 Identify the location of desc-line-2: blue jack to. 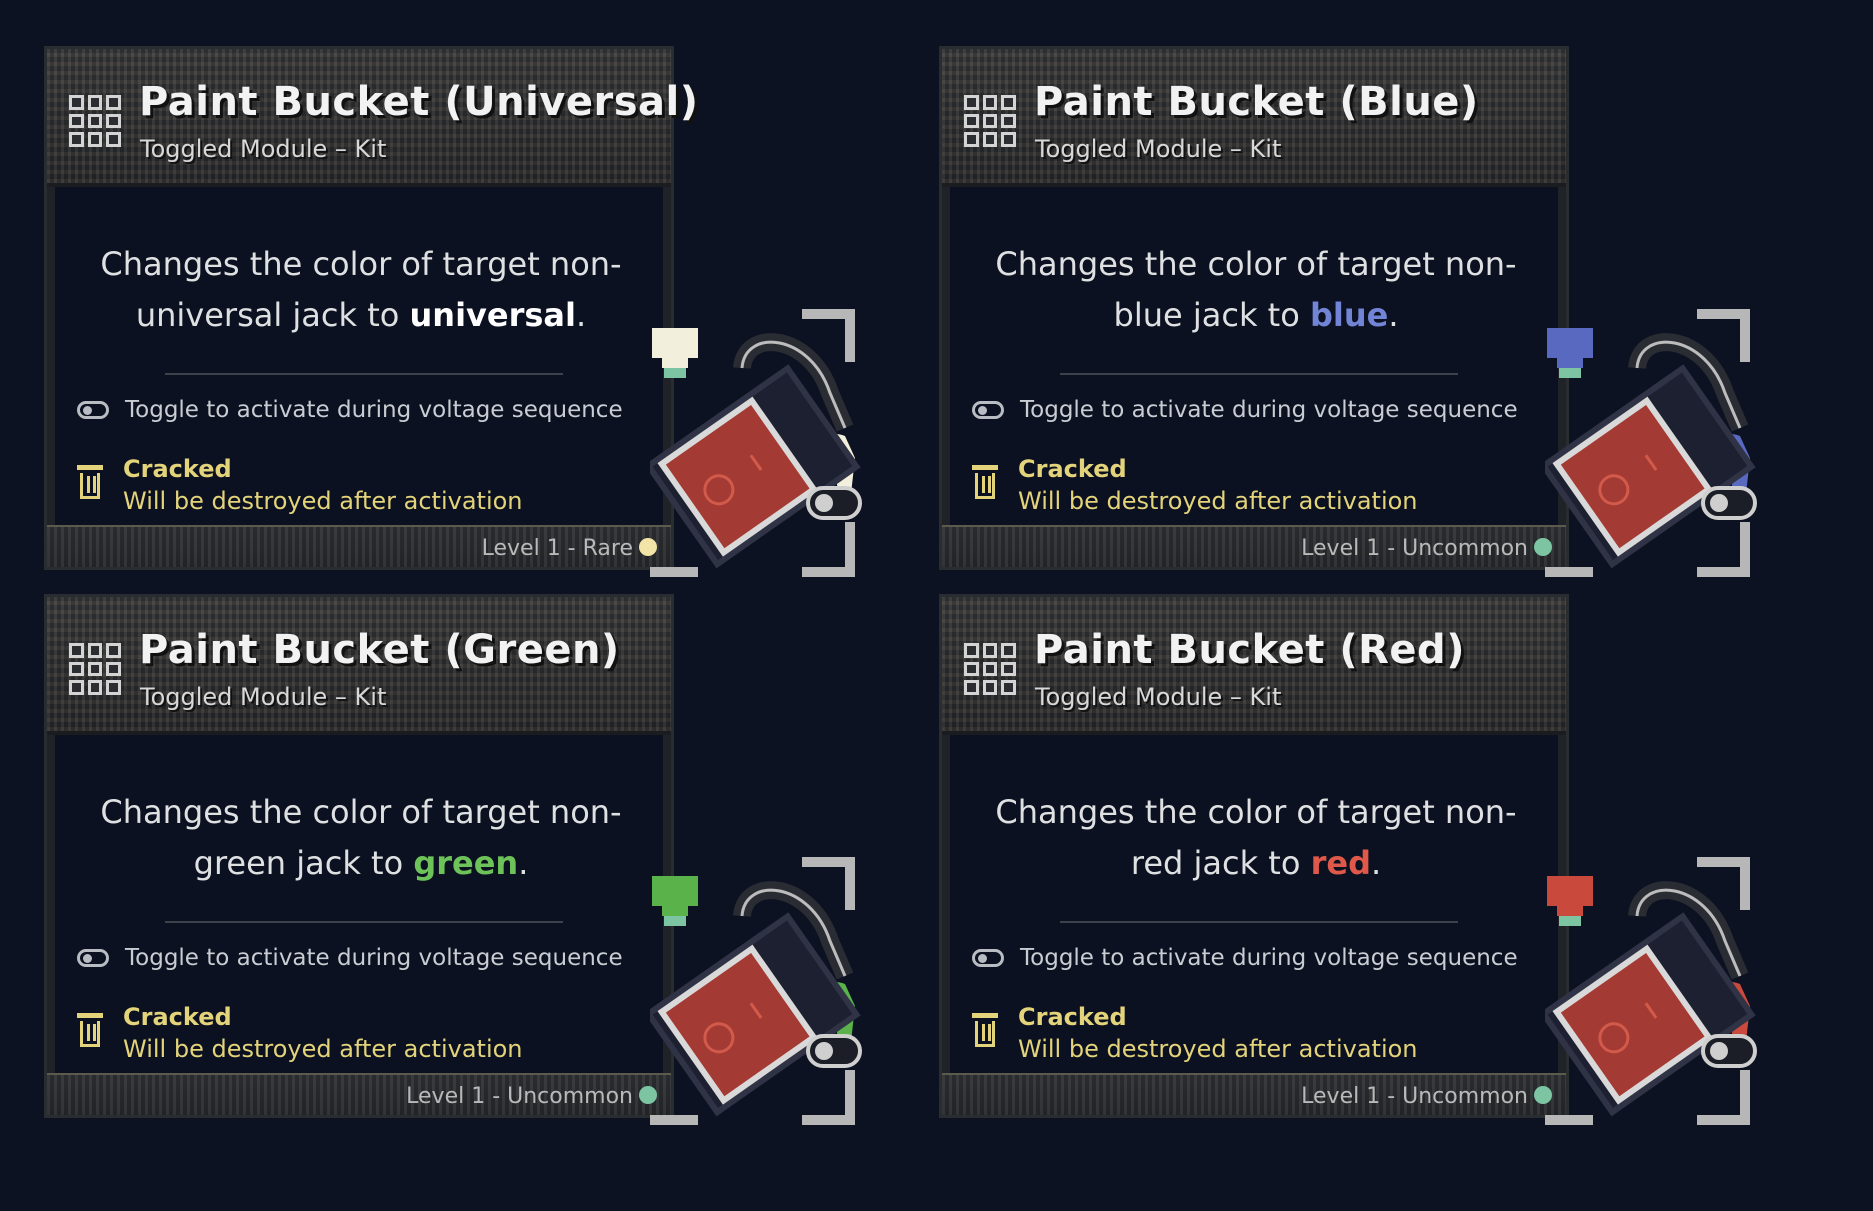
(1211, 315).